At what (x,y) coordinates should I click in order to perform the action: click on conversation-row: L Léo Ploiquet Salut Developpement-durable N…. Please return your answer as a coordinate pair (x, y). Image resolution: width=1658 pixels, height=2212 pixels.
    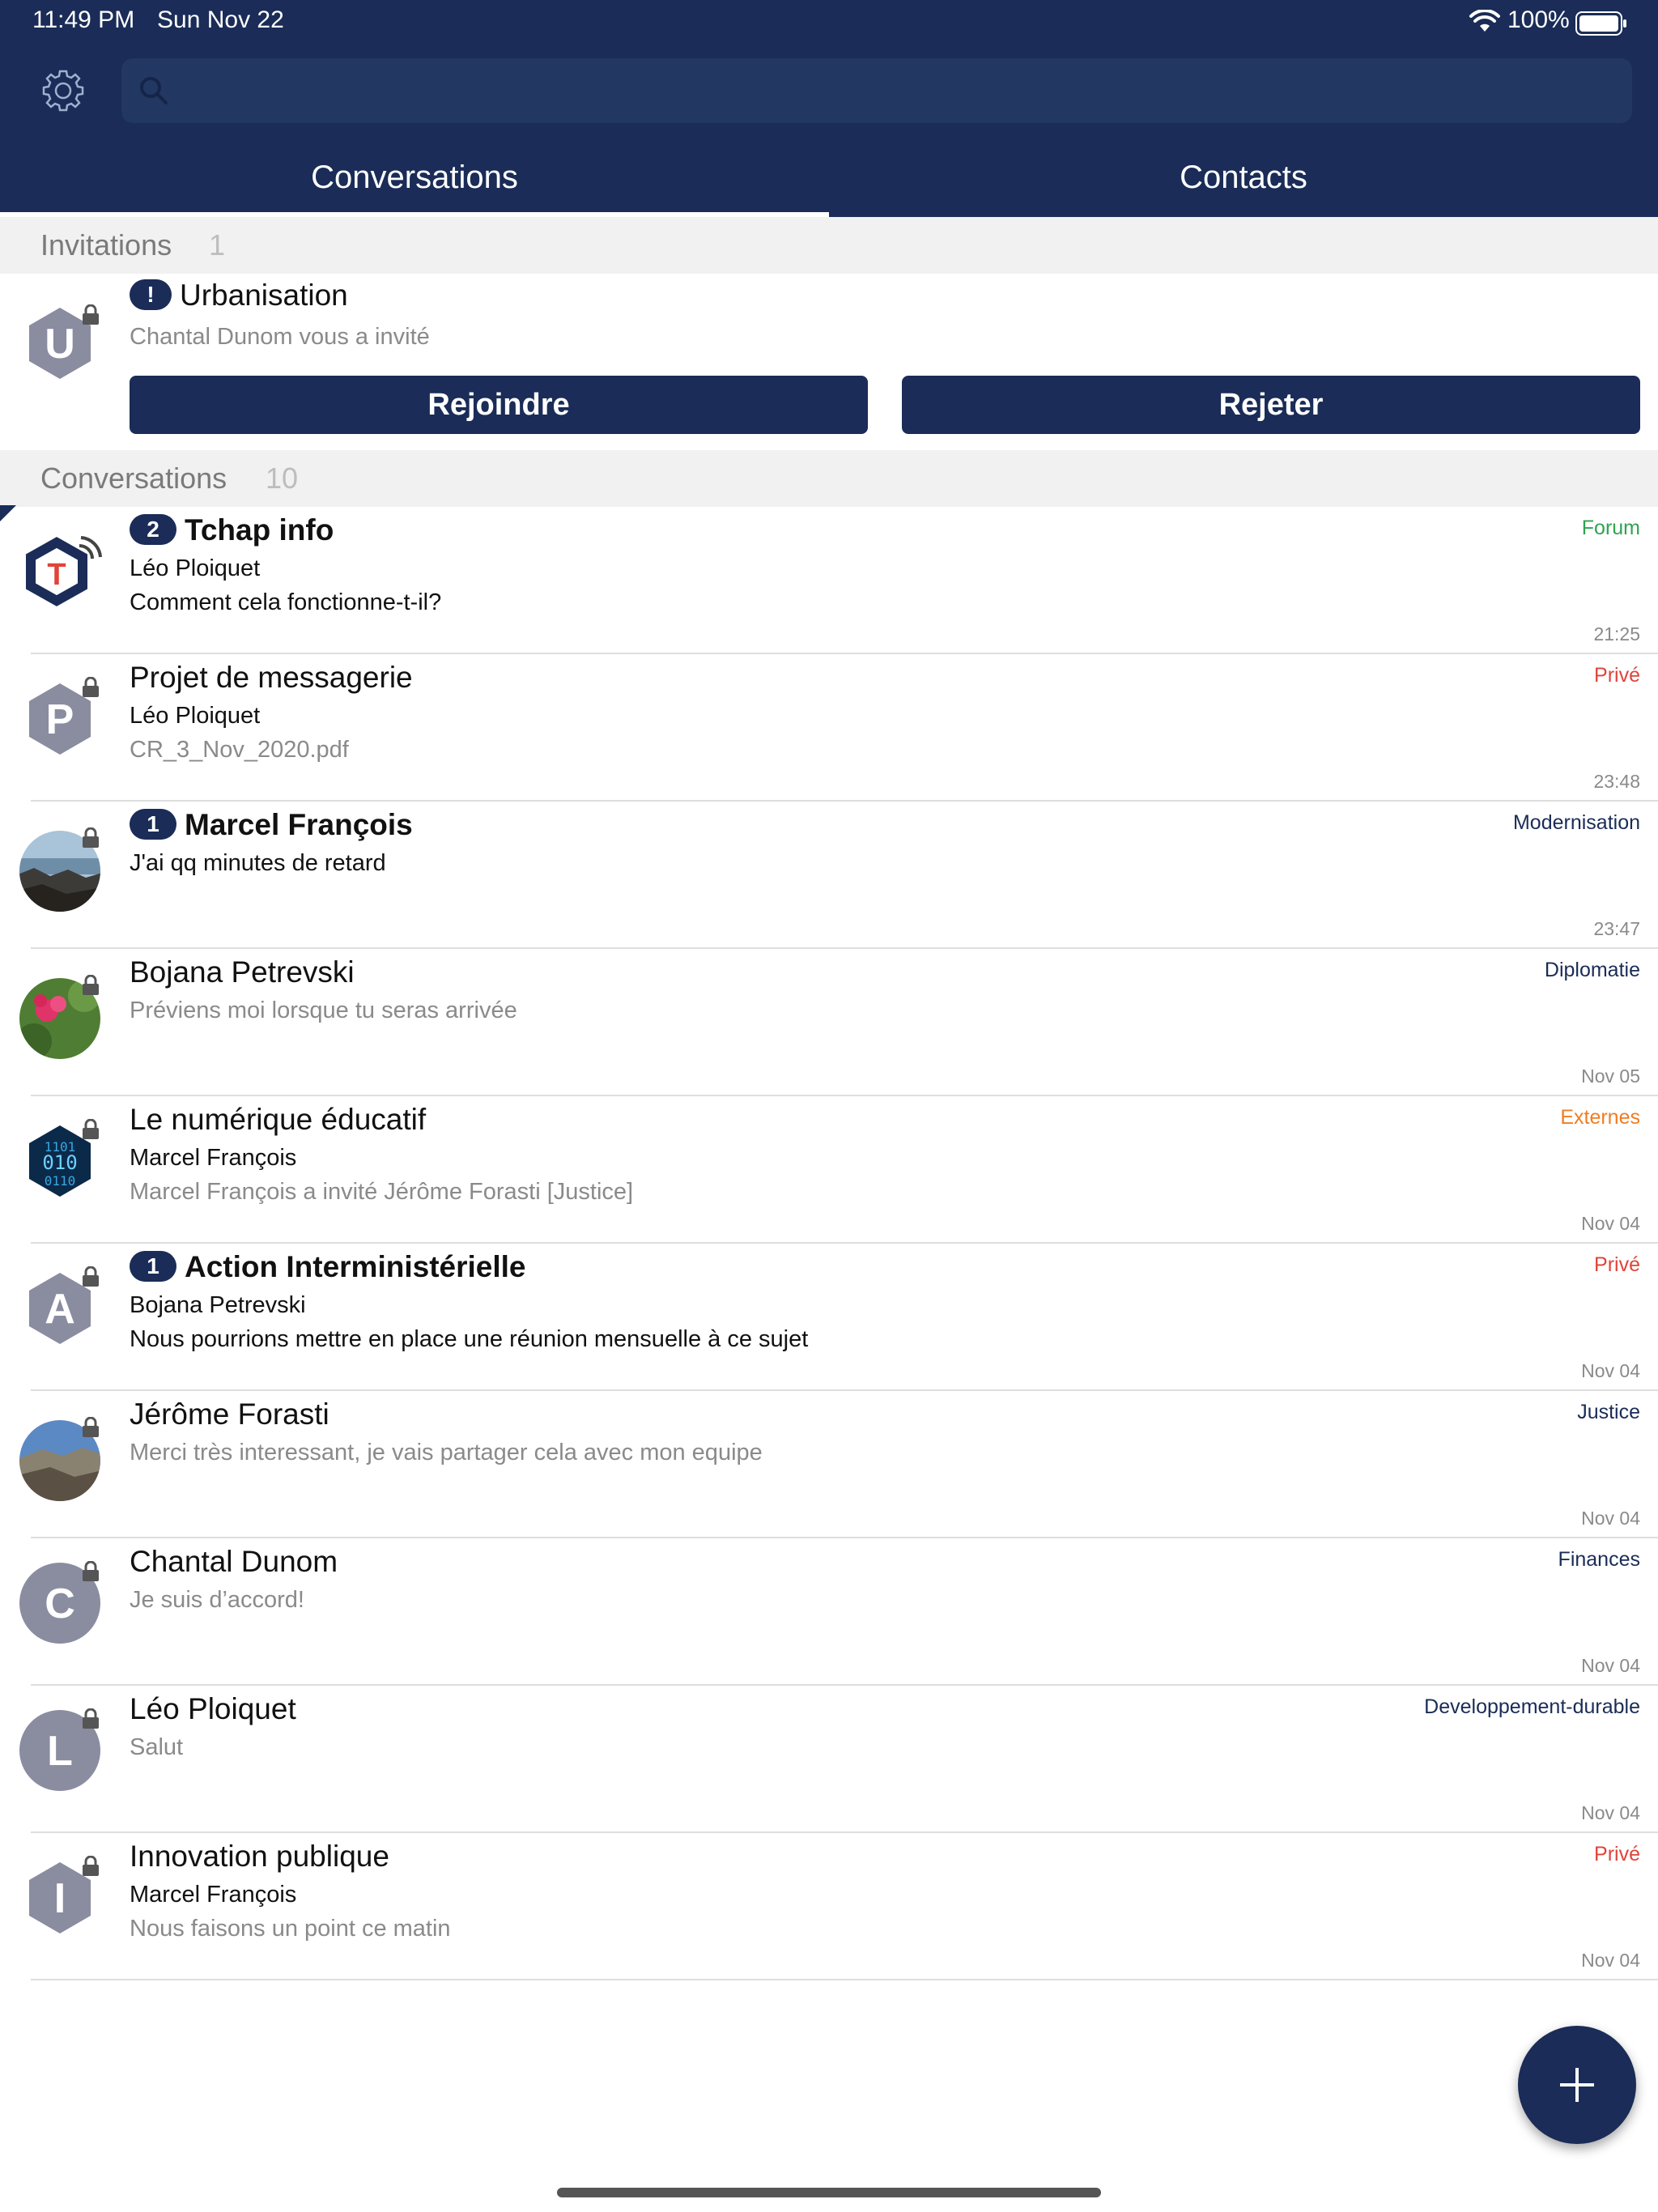
    Looking at the image, I should click on (829, 1760).